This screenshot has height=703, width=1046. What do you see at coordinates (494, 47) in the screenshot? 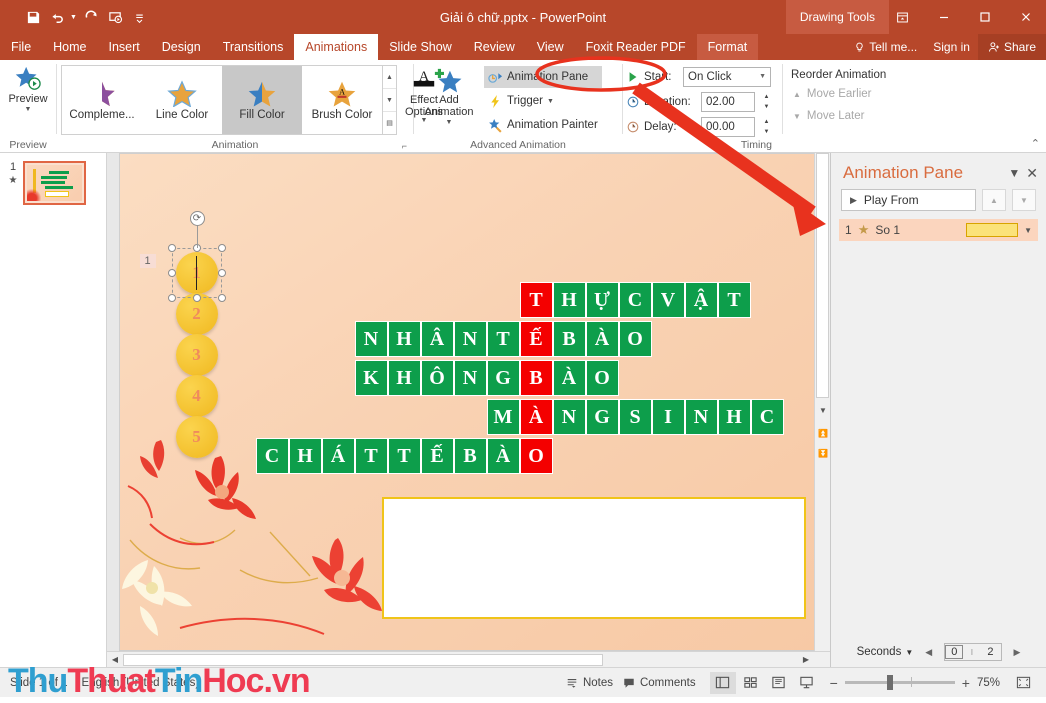
I see `tab-review: Review` at bounding box center [494, 47].